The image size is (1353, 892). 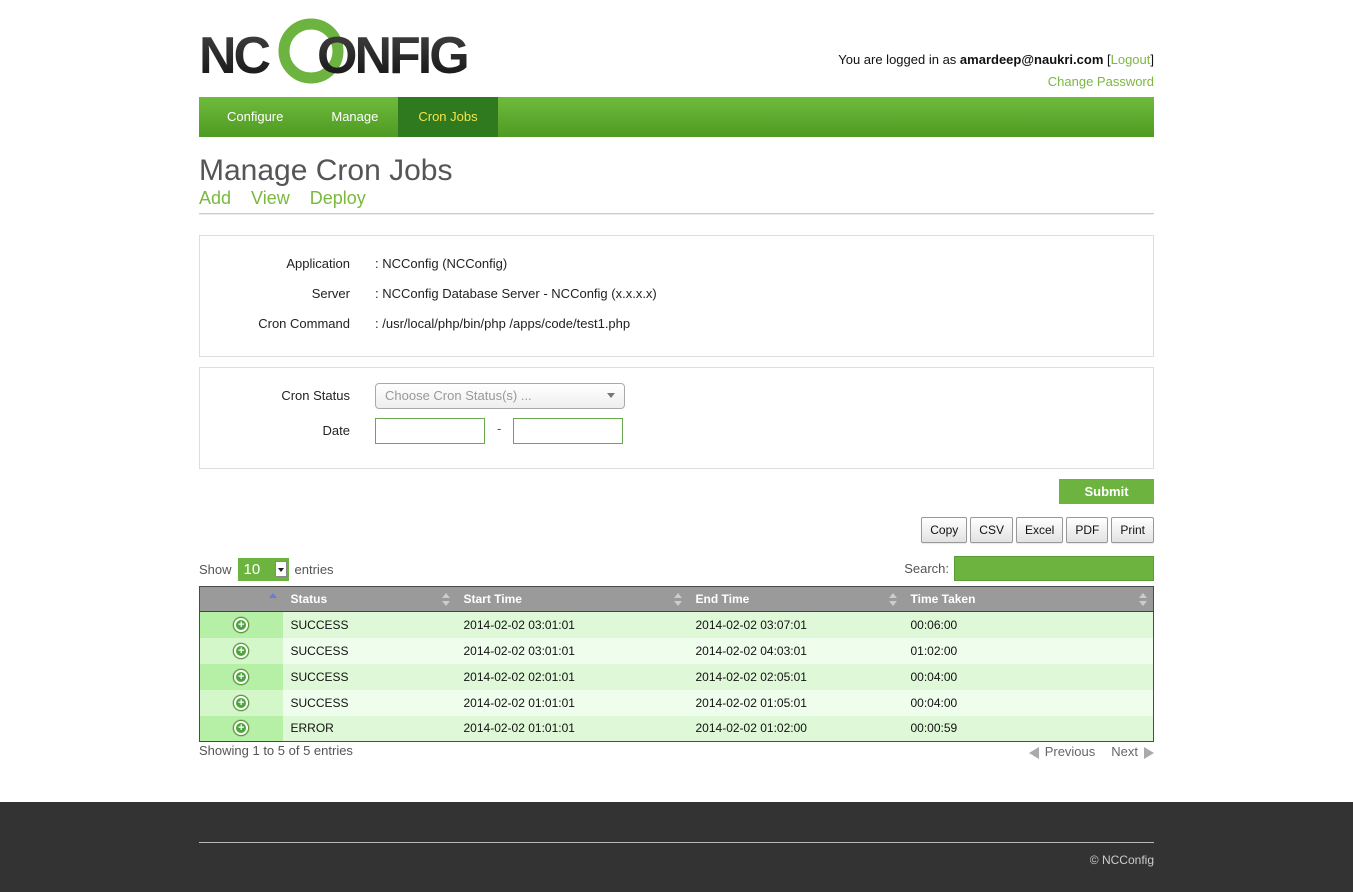 What do you see at coordinates (568, 431) in the screenshot?
I see `date-to-input` at bounding box center [568, 431].